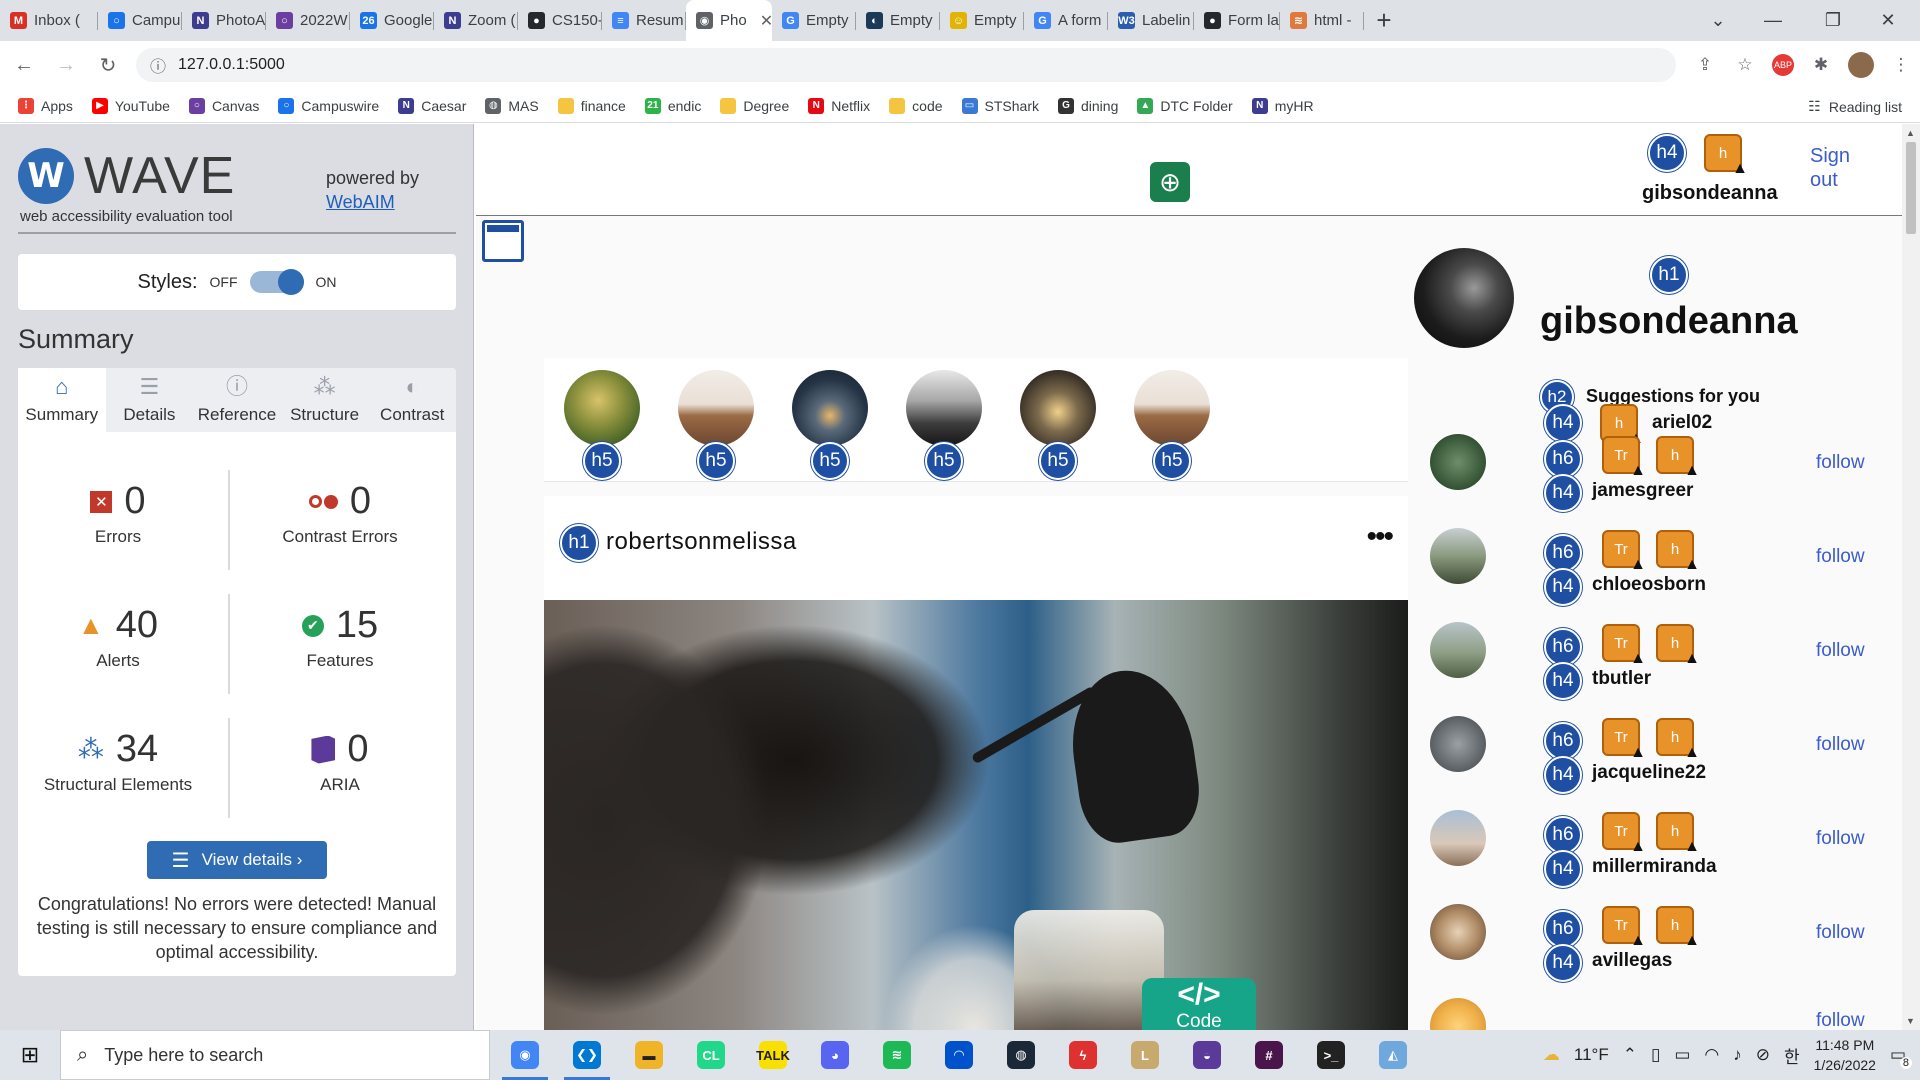  What do you see at coordinates (1901, 65) in the screenshot?
I see `chrome-menu-icon: ⋮` at bounding box center [1901, 65].